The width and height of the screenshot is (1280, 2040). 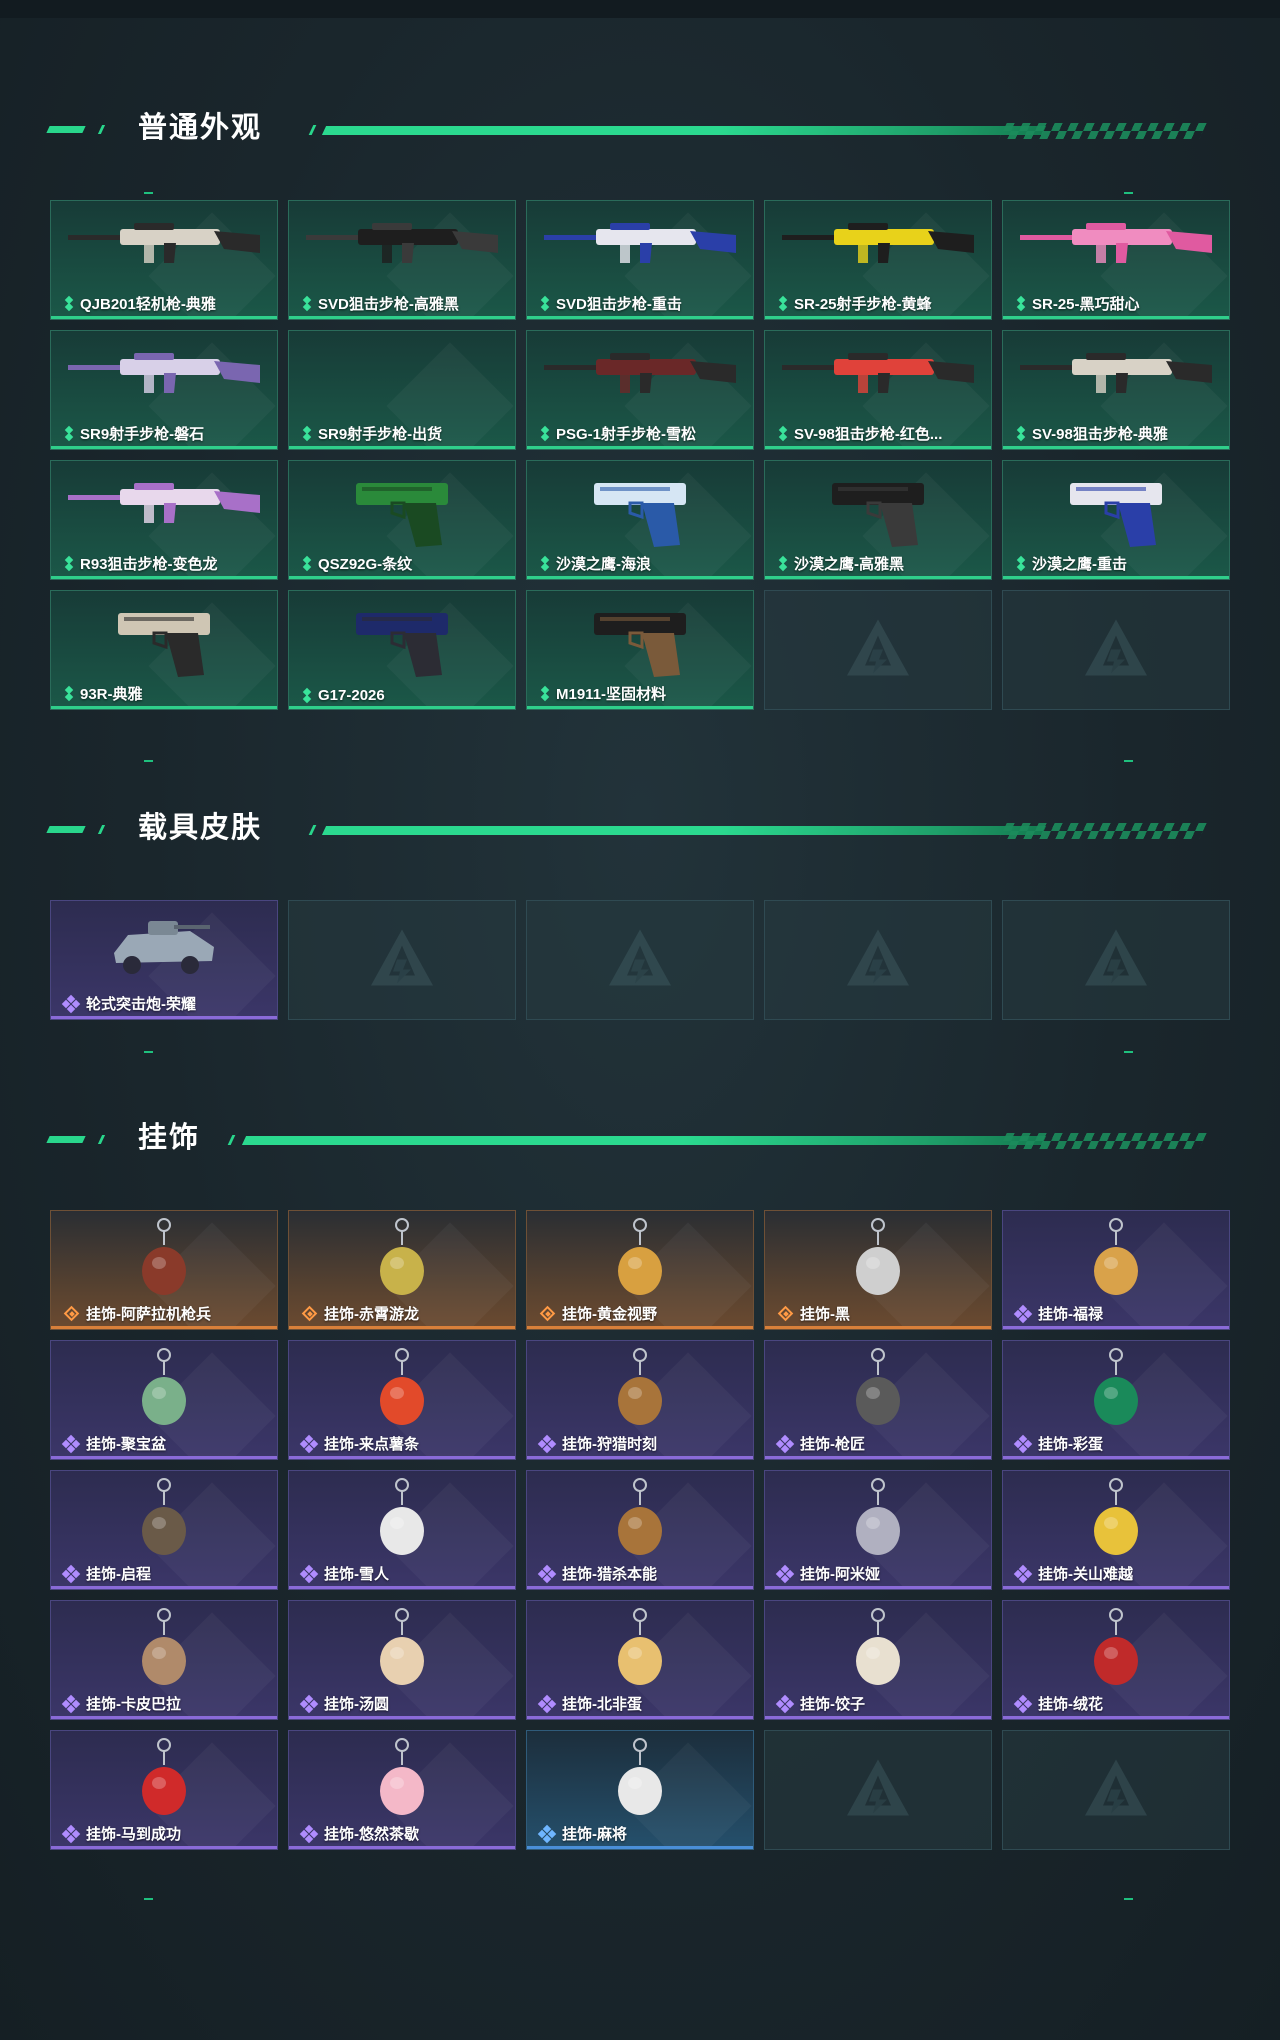 I want to click on item-card: QSZ92G-条纹, so click(x=402, y=520).